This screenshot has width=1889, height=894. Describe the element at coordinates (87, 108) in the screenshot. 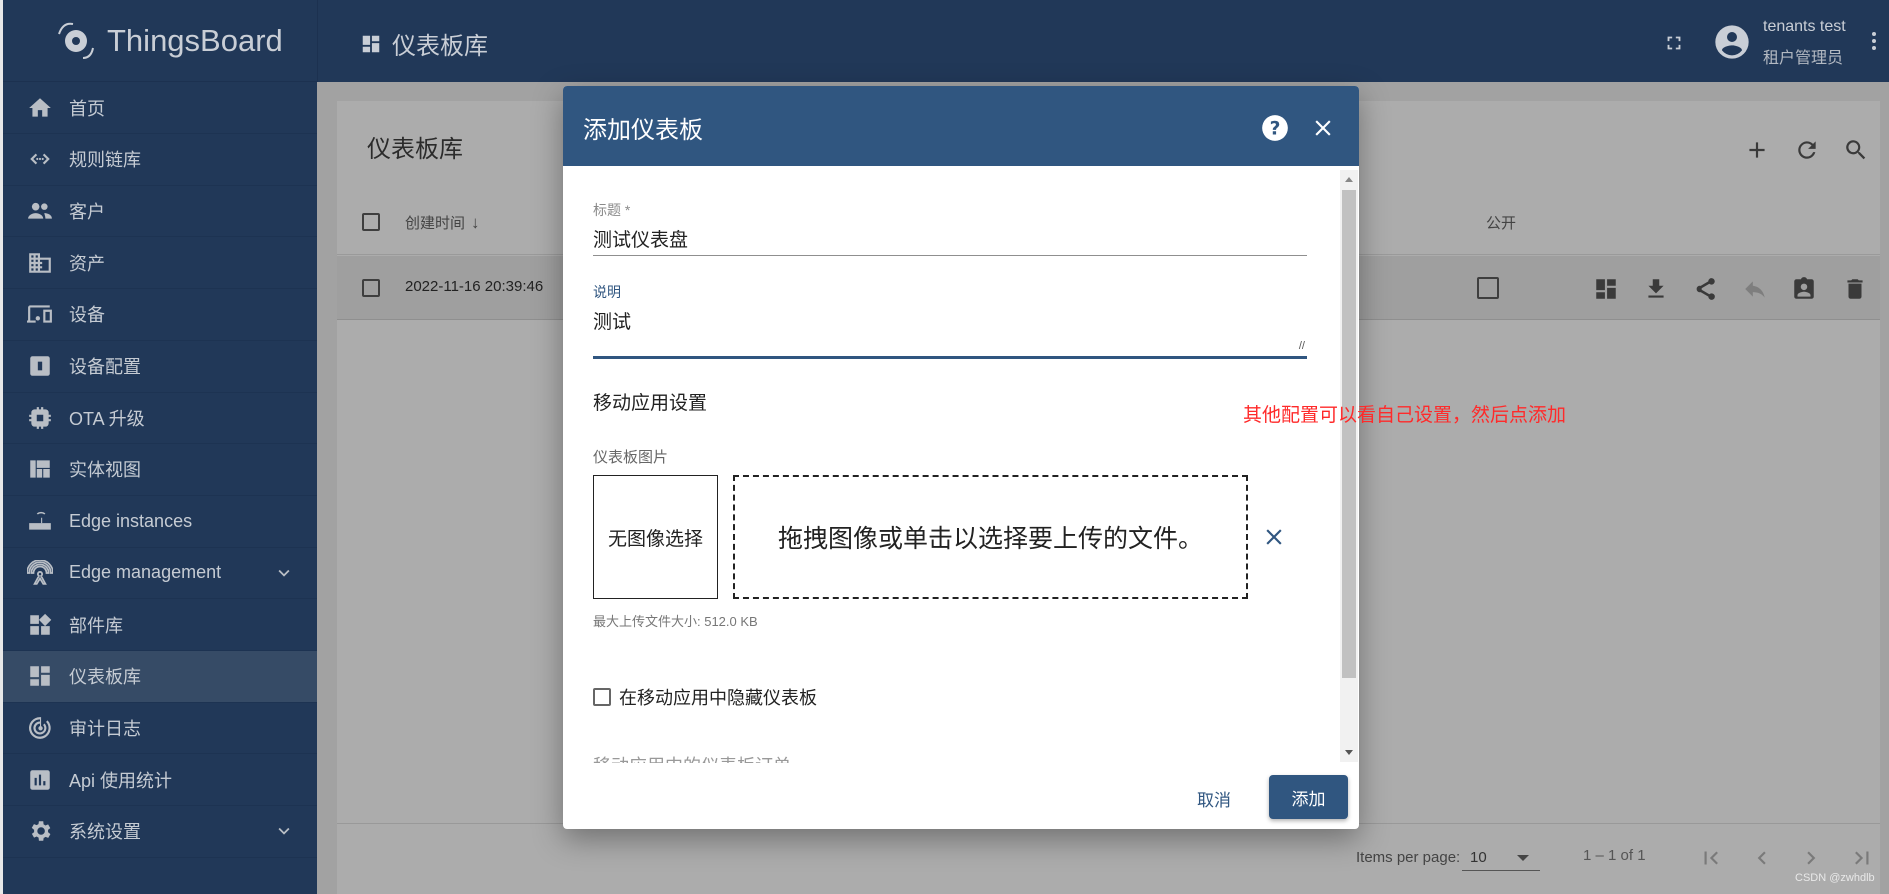

I see `sidebar-item-label: 首页` at that location.